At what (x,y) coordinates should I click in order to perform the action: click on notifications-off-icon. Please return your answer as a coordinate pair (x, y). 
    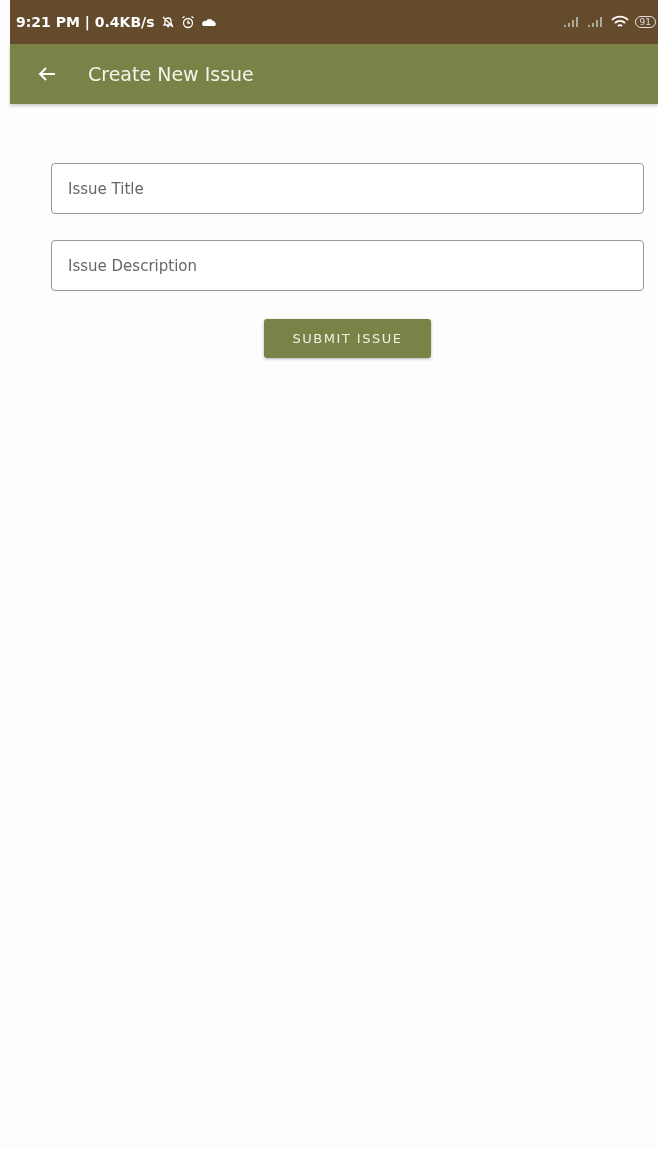
    Looking at the image, I should click on (167, 22).